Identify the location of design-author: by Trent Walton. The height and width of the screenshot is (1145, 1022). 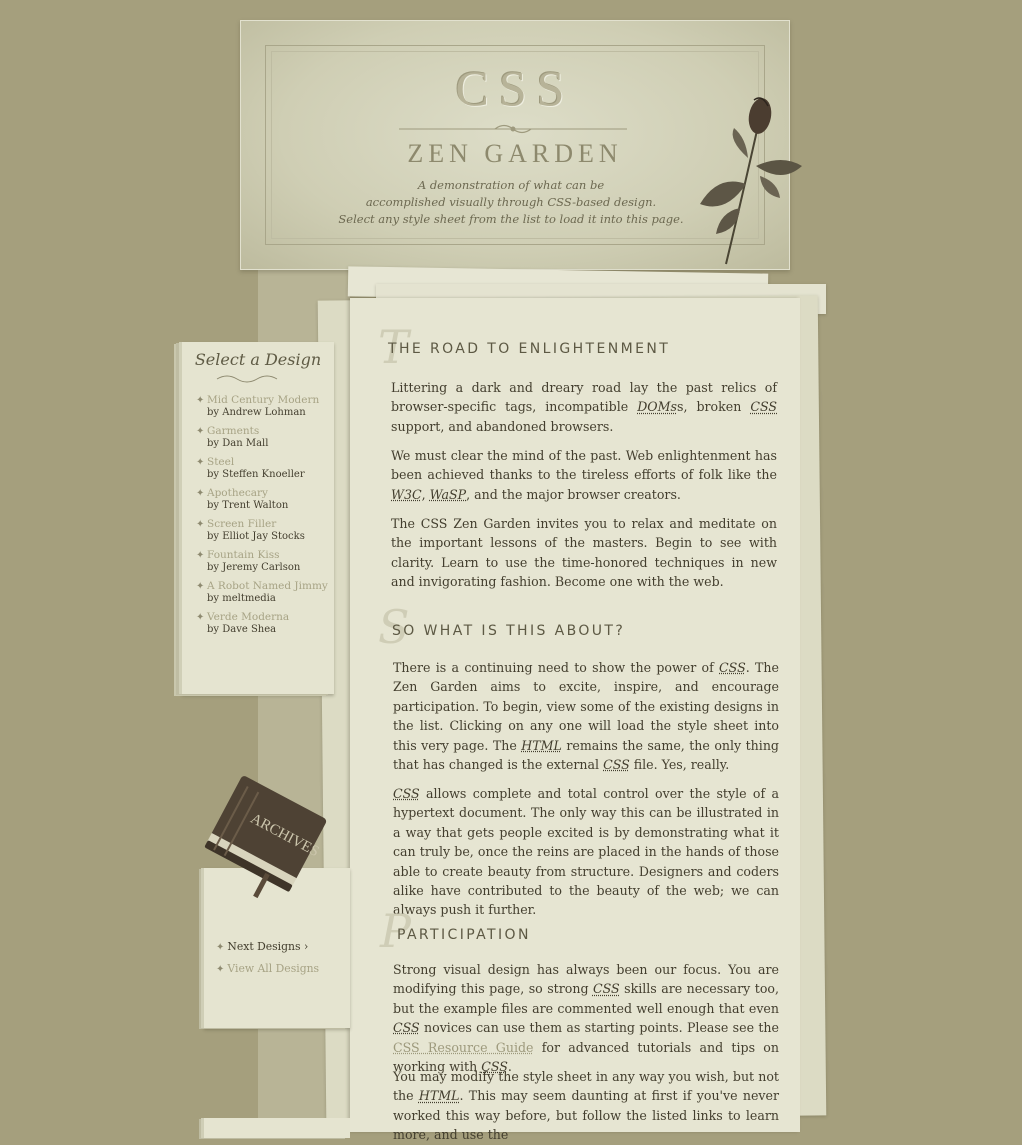
(248, 505).